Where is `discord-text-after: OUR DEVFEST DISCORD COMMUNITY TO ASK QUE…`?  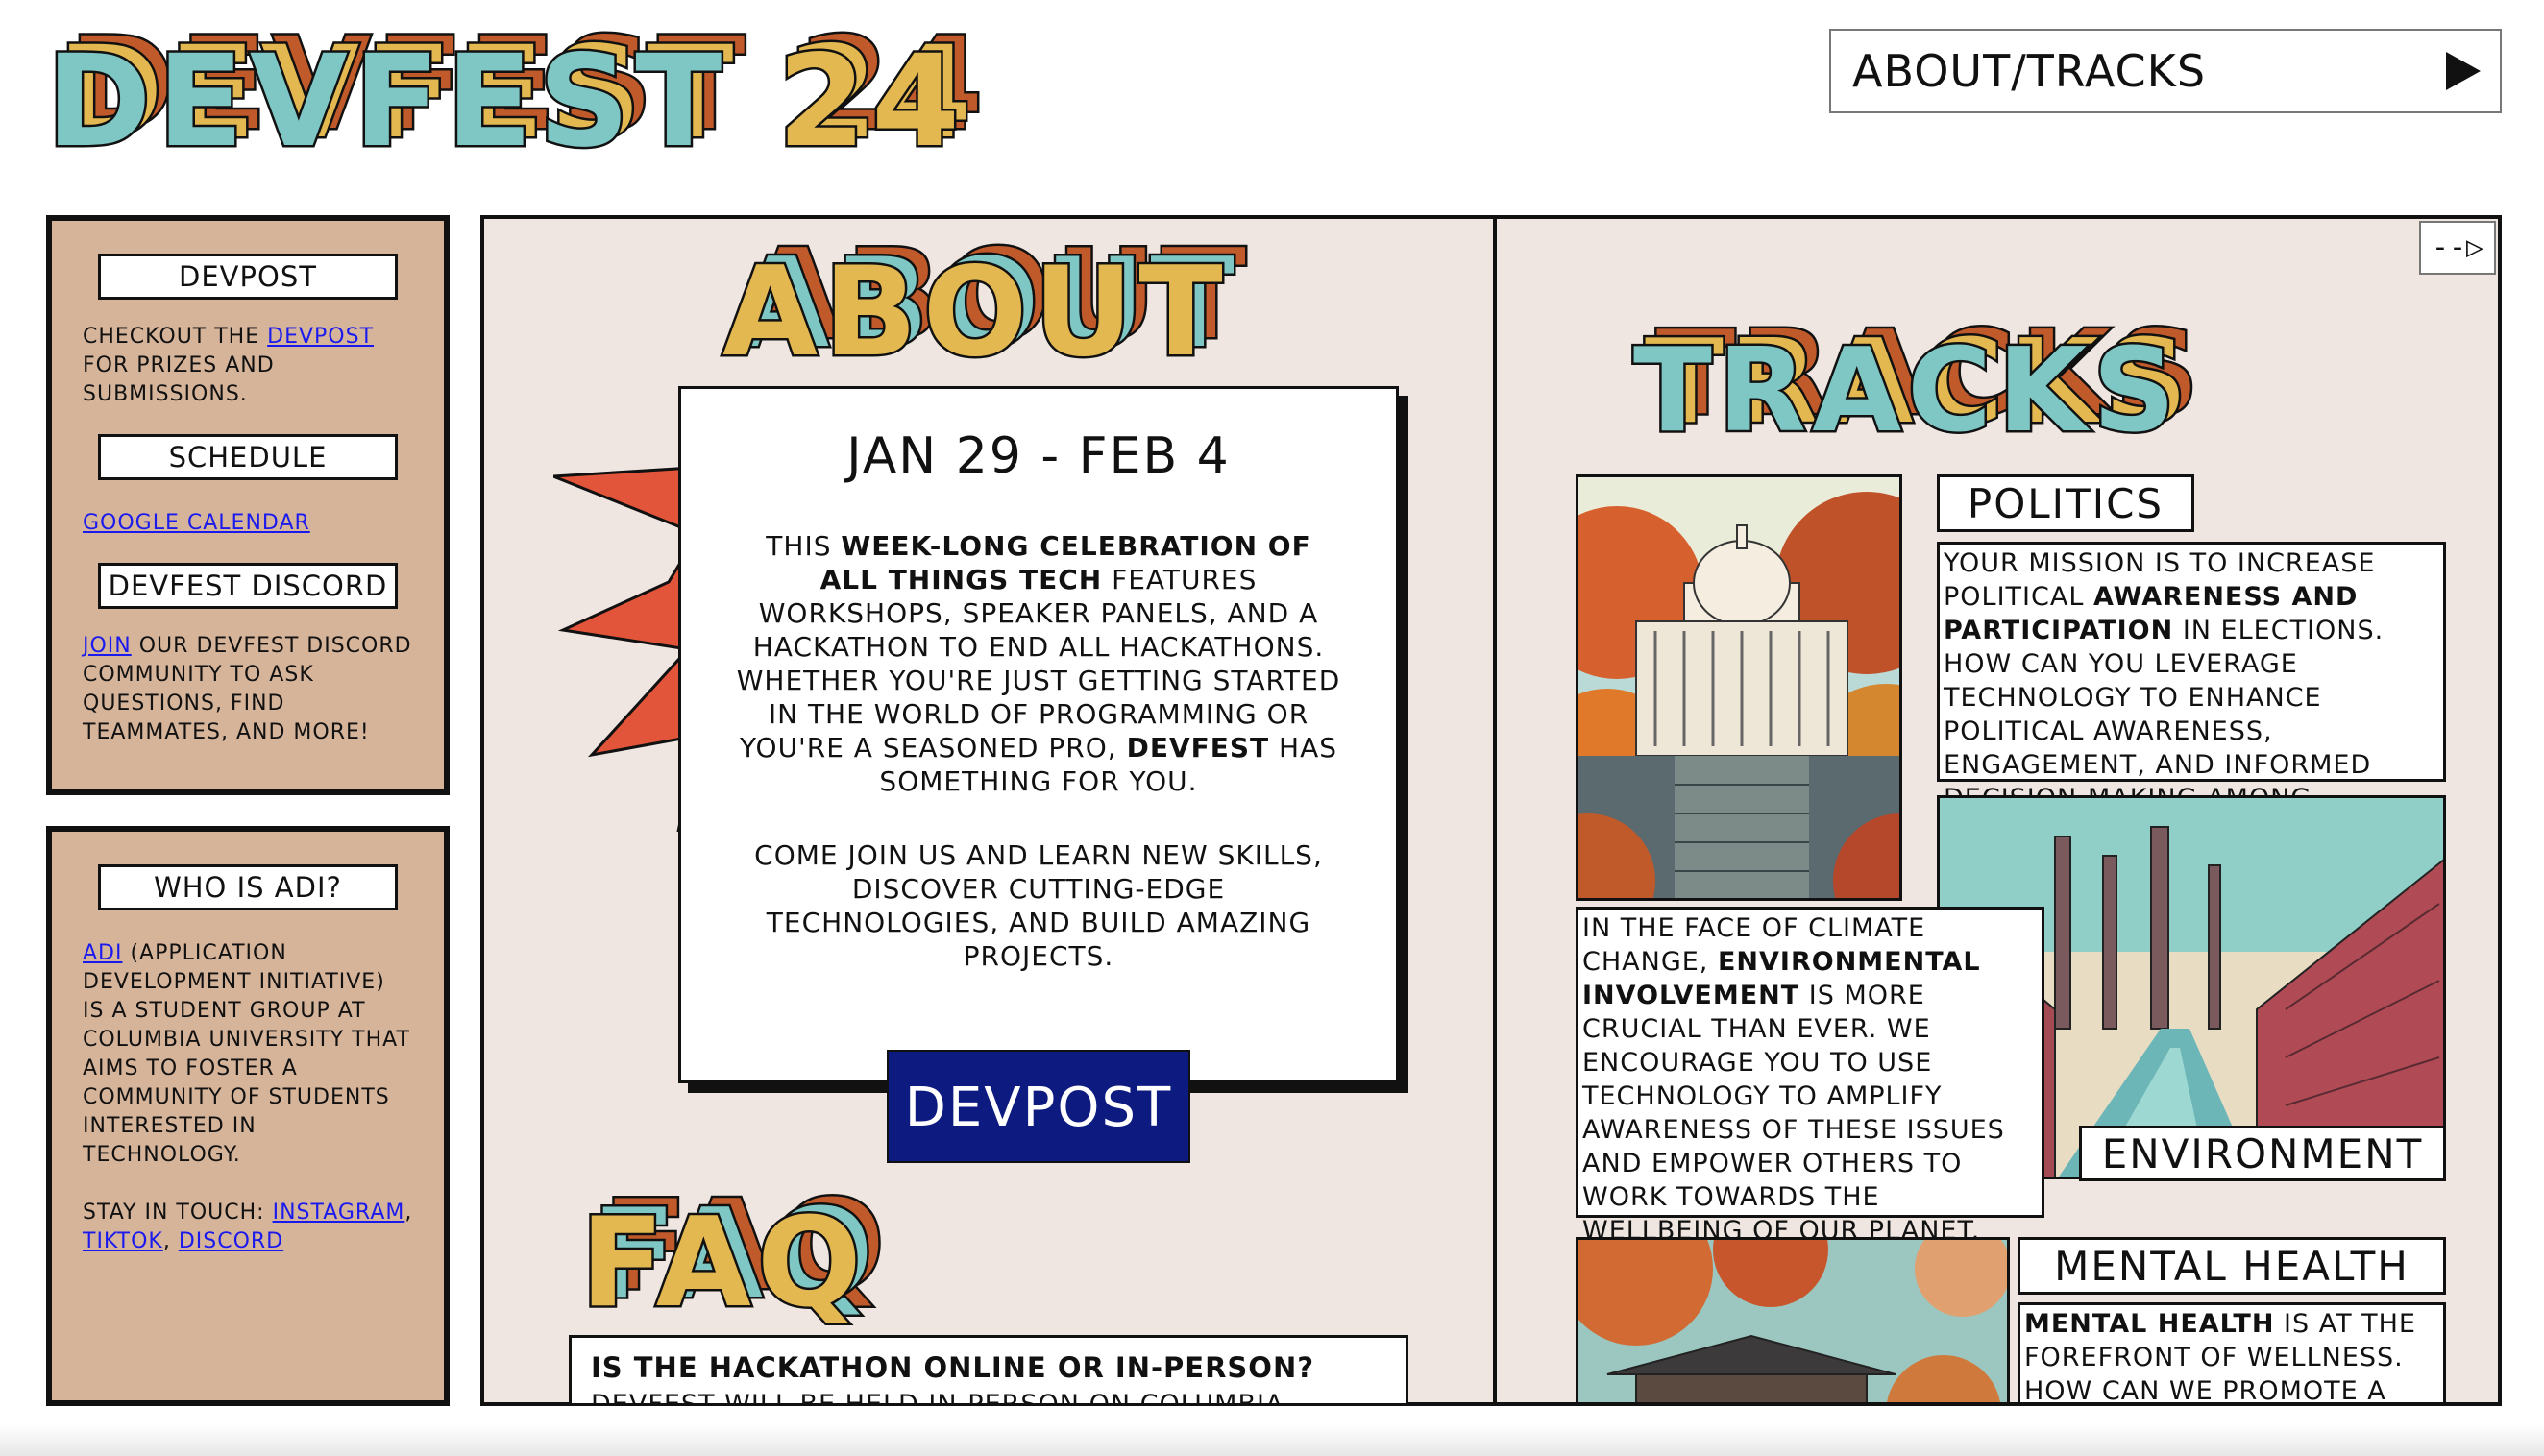
discord-text-after: OUR DEVFEST DISCORD COMMUNITY TO ASK QUE… is located at coordinates (247, 689).